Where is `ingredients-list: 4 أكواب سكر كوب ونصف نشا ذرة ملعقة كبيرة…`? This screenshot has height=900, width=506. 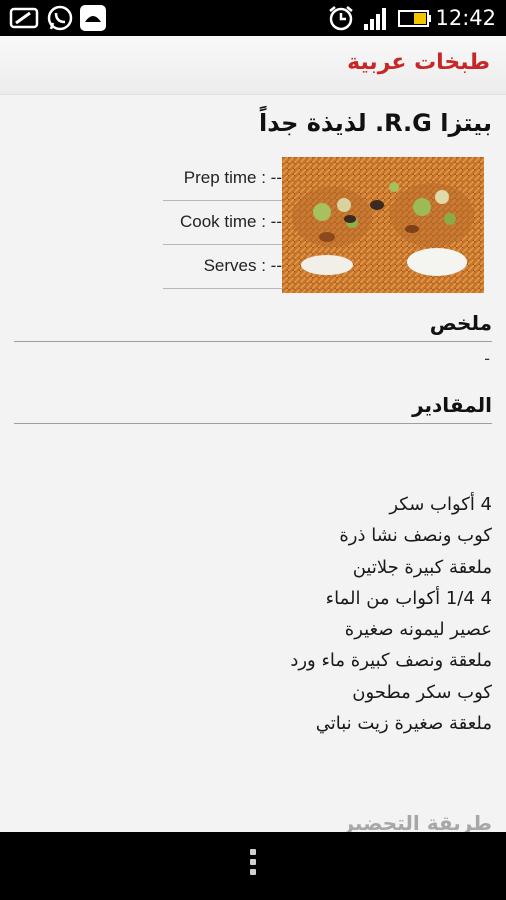 ingredients-list: 4 أكواب سكر كوب ونصف نشا ذرة ملعقة كبيرة… is located at coordinates (391, 614).